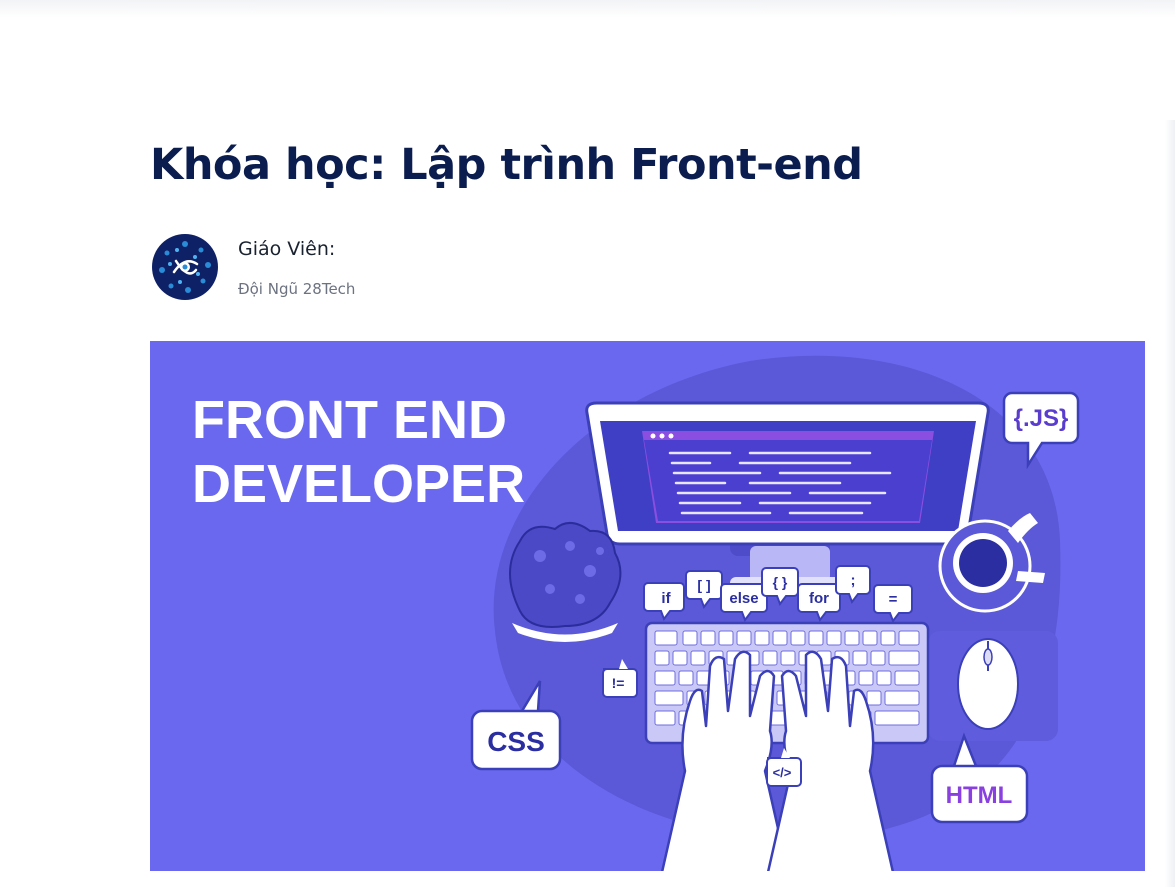  I want to click on css-bubble-label: CSS, so click(516, 741).